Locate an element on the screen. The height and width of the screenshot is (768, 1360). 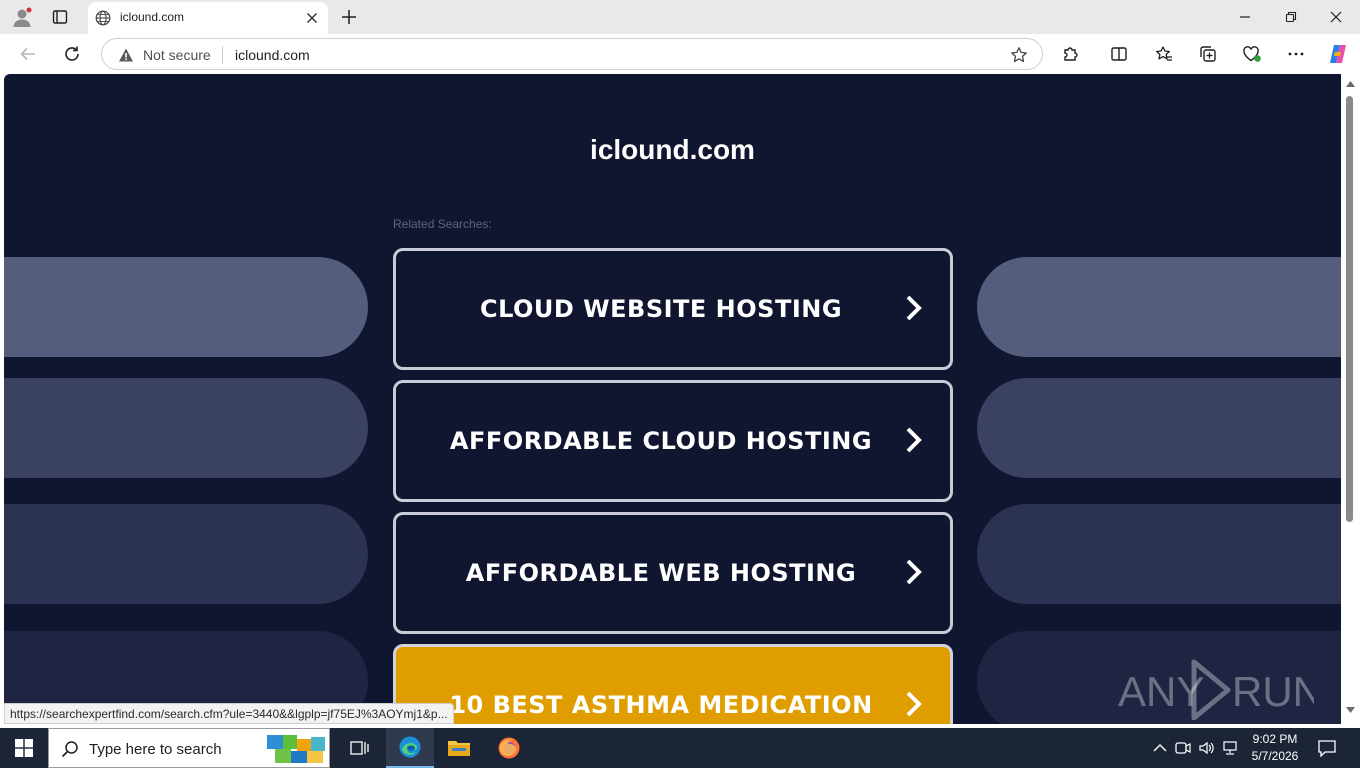
firefox-icon is located at coordinates (509, 748).